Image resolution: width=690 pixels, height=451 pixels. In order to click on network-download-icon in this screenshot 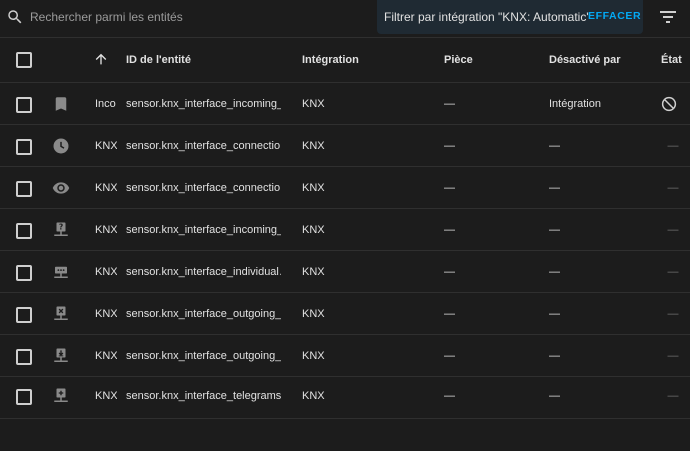, I will do `click(61, 356)`.